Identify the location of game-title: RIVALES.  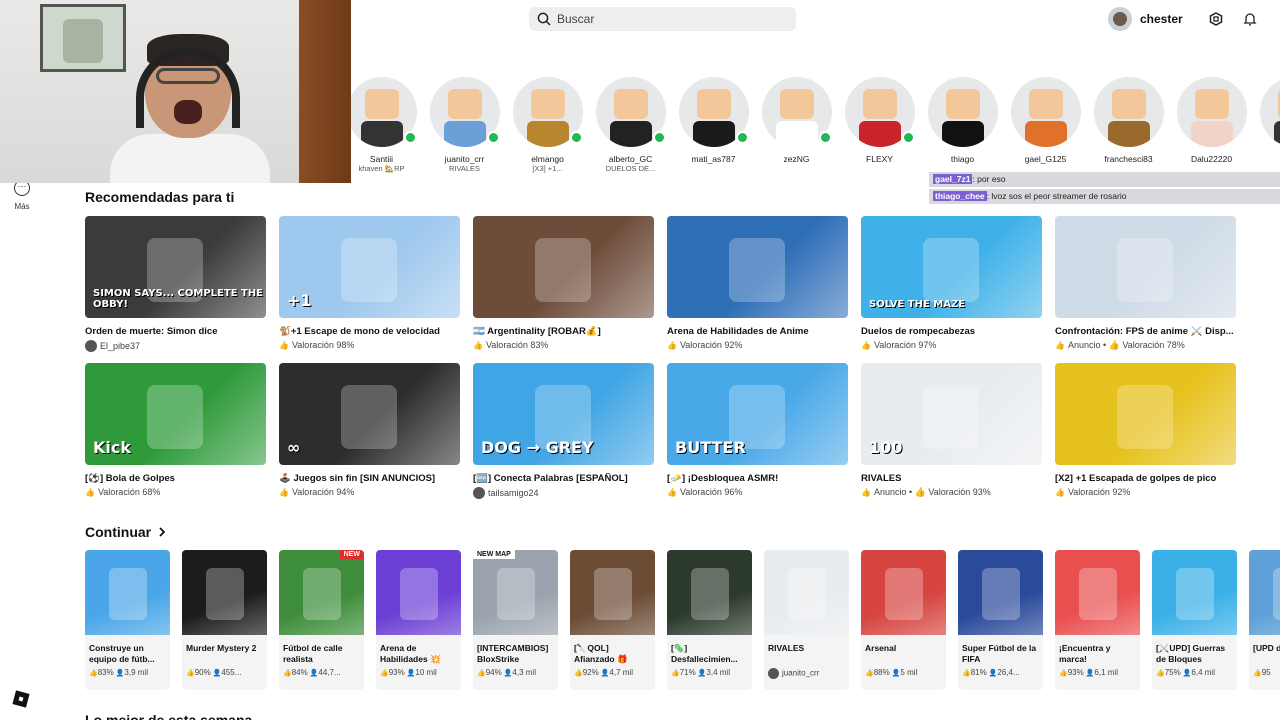
(786, 648).